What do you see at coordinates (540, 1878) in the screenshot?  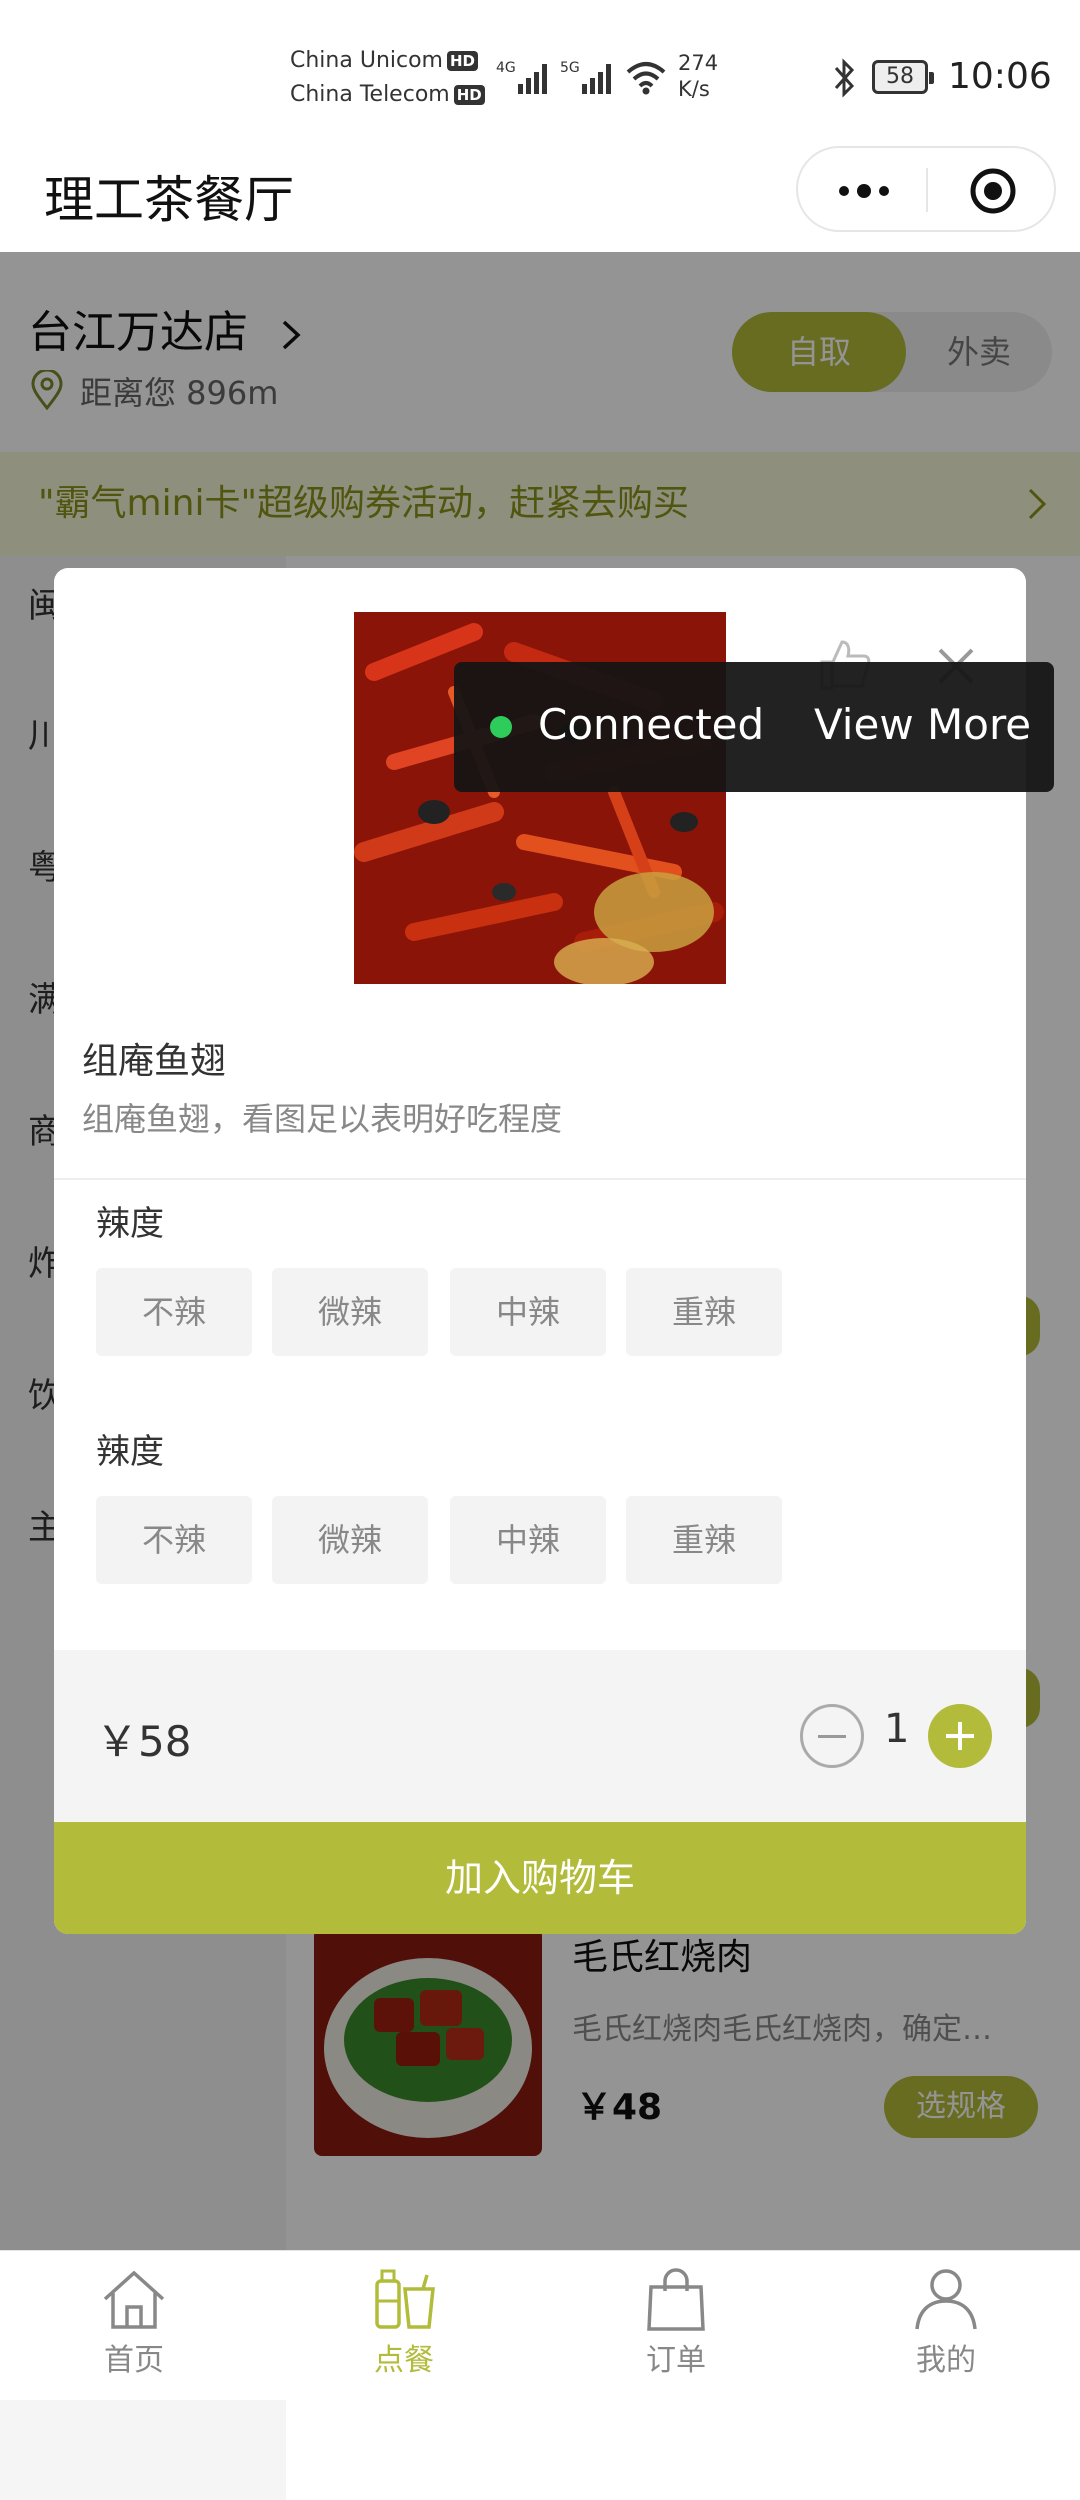 I see `add-to-cart-button: 加入购物车` at bounding box center [540, 1878].